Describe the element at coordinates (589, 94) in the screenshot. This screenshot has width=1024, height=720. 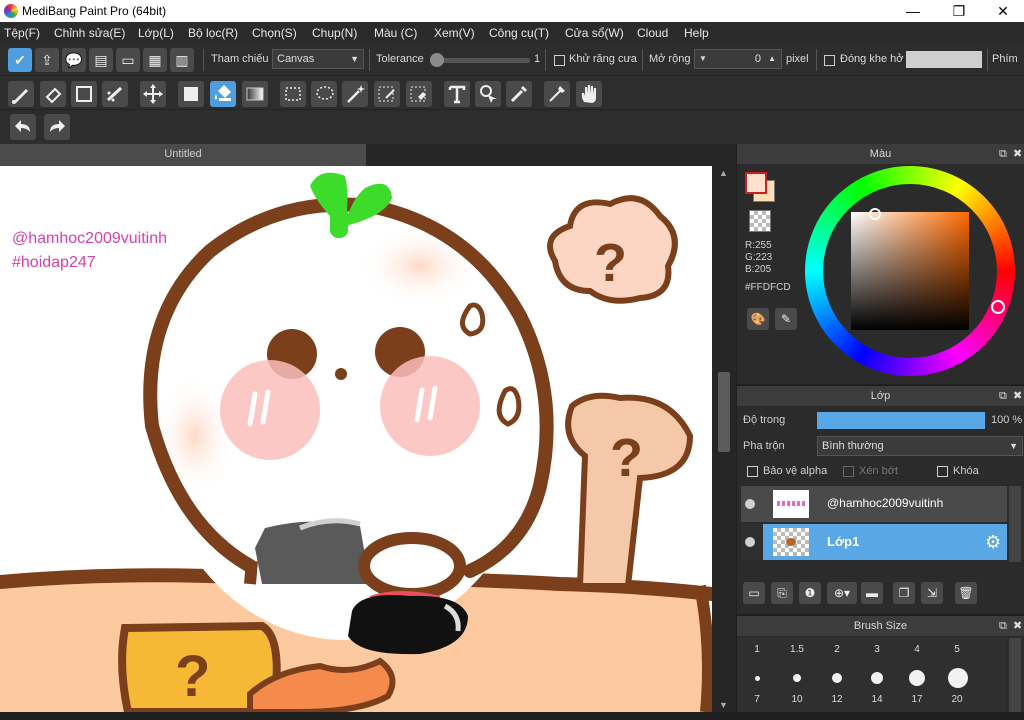
I see `hand-icon` at that location.